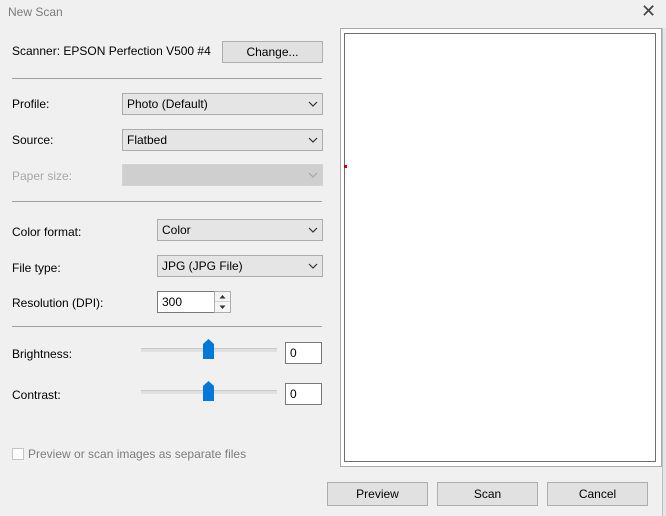 This screenshot has height=516, width=666. Describe the element at coordinates (58, 303) in the screenshot. I see `resolution-label: Resolution (DPI):` at that location.